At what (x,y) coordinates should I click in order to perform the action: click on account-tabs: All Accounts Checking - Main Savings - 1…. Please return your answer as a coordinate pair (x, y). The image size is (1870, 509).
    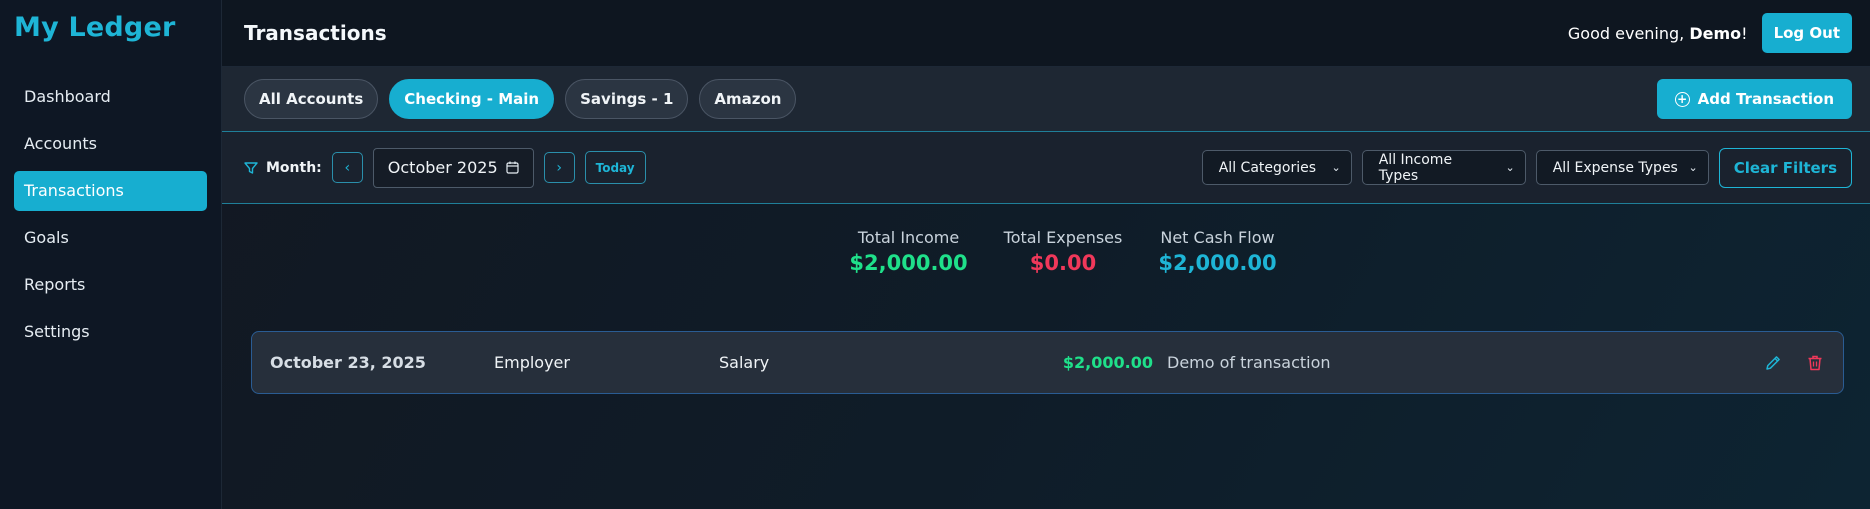
    Looking at the image, I should click on (520, 99).